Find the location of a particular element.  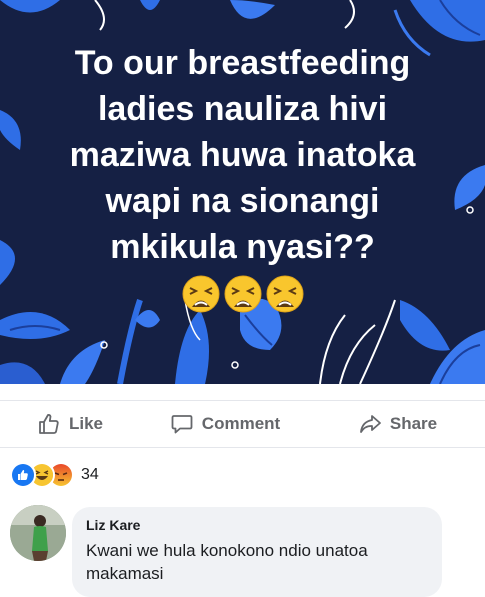

profile-photo is located at coordinates (38, 533).